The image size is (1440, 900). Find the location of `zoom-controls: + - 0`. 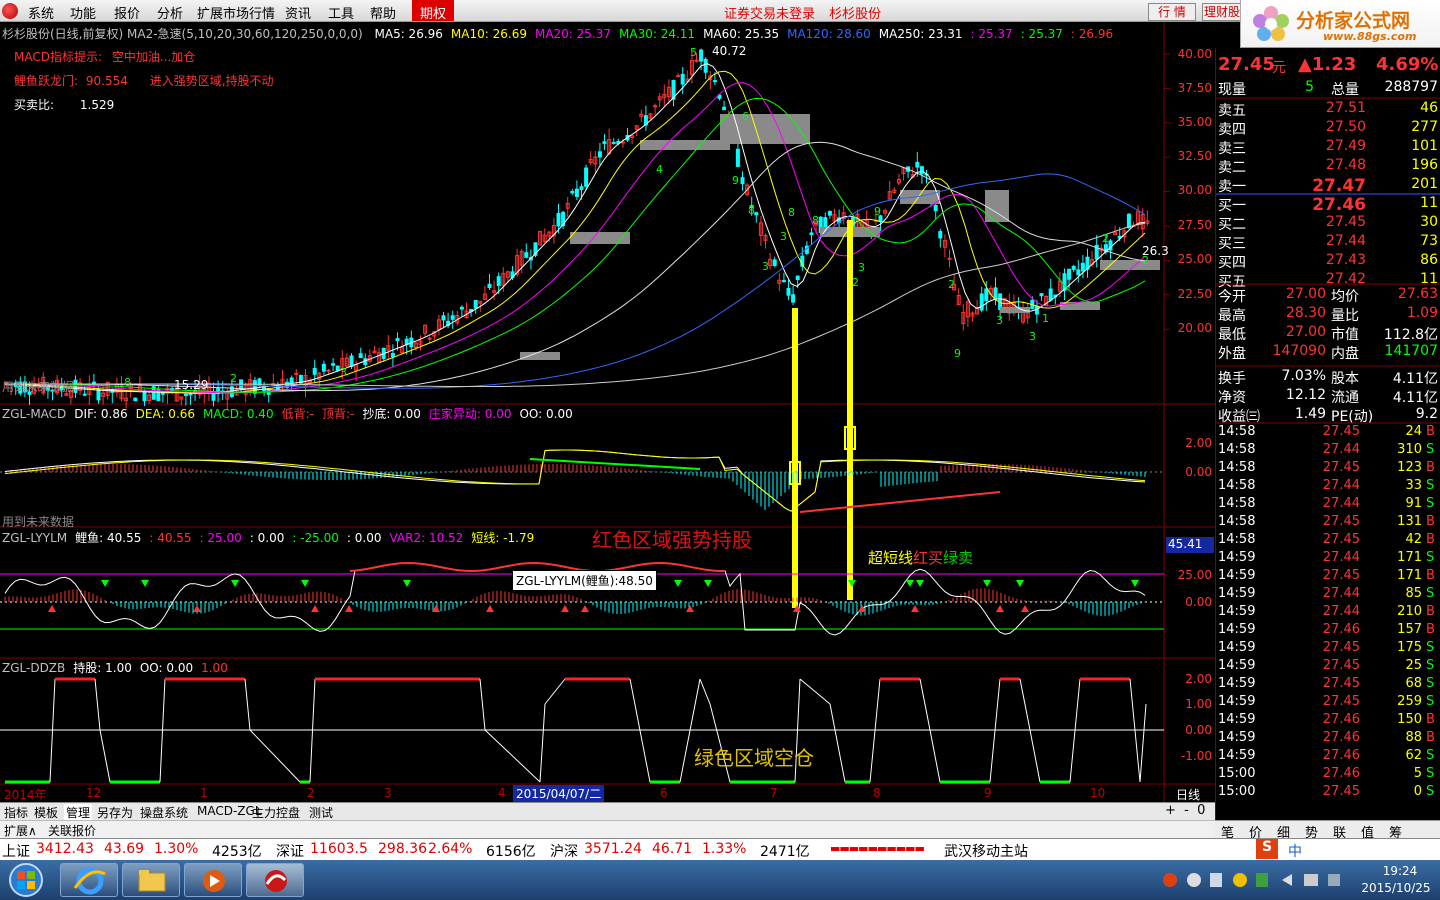

zoom-controls: + - 0 is located at coordinates (1185, 810).